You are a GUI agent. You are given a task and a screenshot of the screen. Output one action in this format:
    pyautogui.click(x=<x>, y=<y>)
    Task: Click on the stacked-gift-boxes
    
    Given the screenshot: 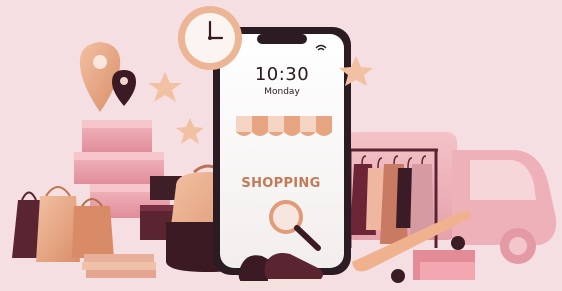 What is the action you would take?
    pyautogui.click(x=122, y=169)
    